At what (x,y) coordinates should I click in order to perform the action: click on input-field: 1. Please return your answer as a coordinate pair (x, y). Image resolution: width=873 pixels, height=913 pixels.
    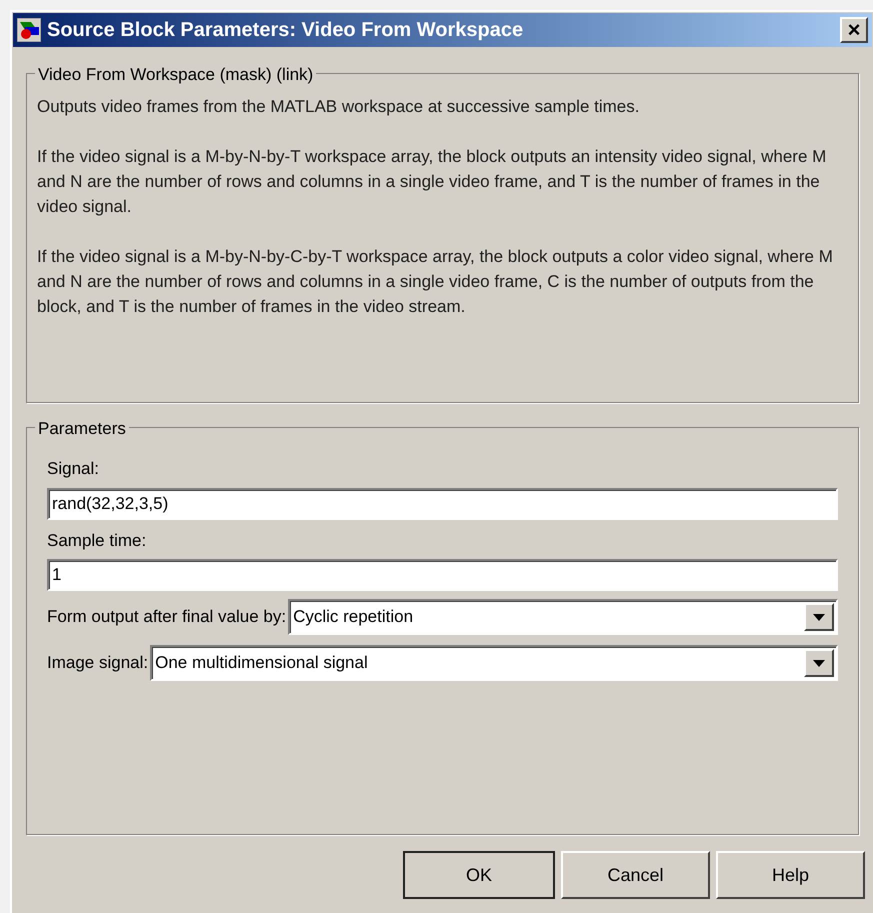
    Looking at the image, I should click on (442, 575).